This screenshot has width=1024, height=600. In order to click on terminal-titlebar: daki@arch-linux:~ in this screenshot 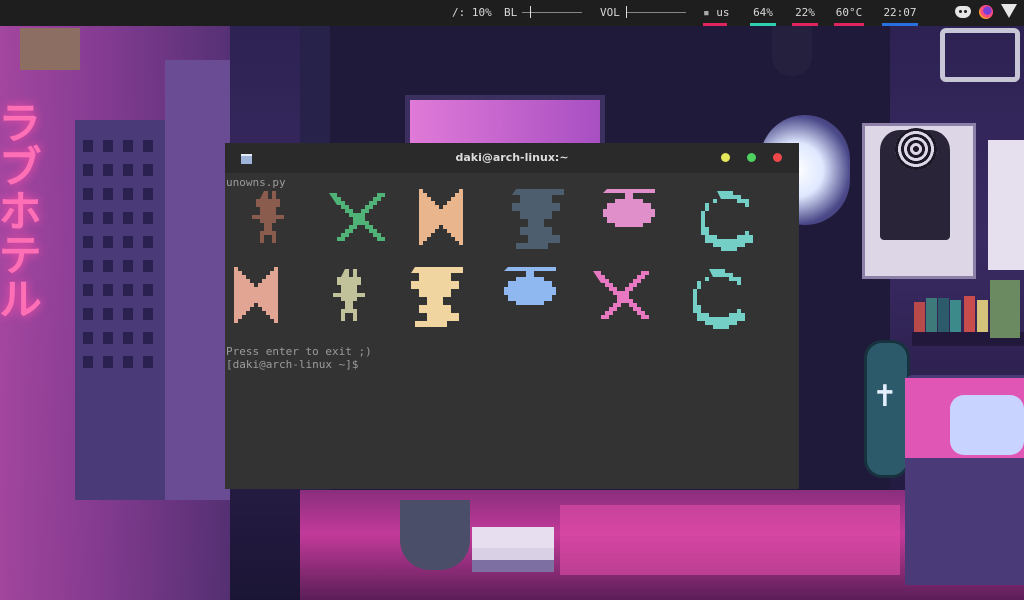, I will do `click(512, 158)`.